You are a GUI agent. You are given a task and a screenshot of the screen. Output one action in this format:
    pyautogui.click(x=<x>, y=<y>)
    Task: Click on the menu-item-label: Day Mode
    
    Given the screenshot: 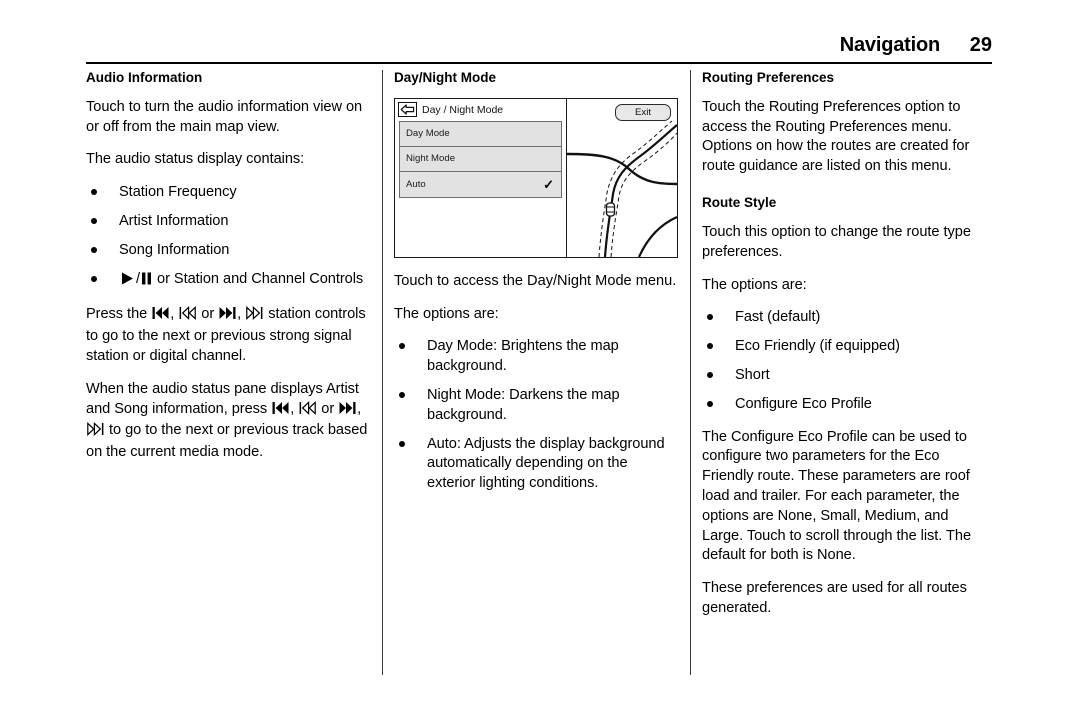 What is the action you would take?
    pyautogui.click(x=428, y=134)
    